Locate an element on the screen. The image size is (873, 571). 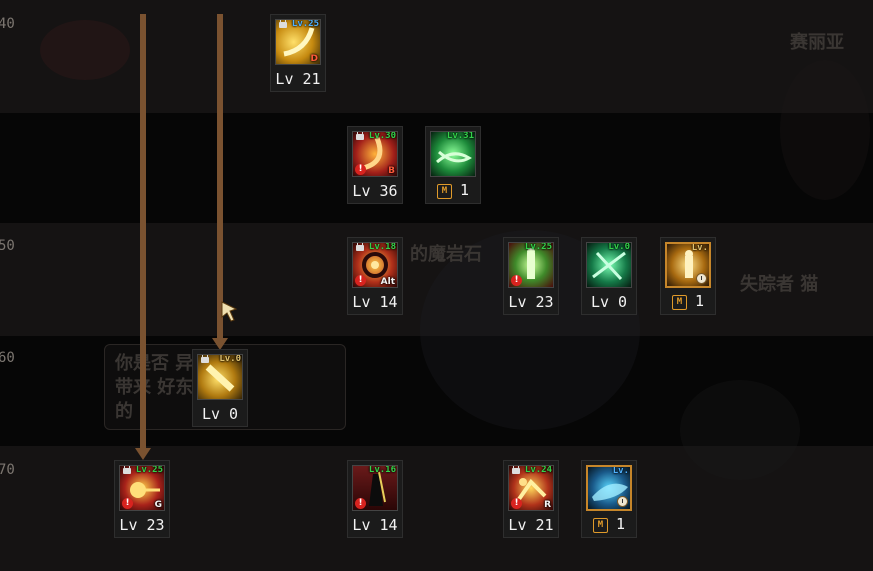
skill-slot-lv25-d: Lv.25 D Lv 21 is located at coordinates (298, 53).